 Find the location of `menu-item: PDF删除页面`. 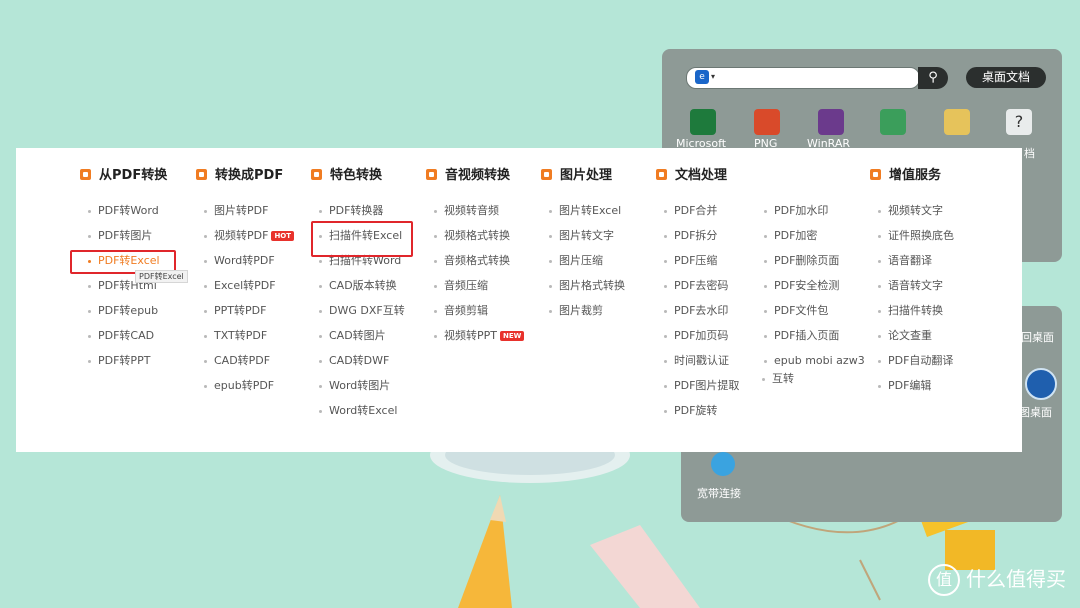

menu-item: PDF删除页面 is located at coordinates (801, 261).